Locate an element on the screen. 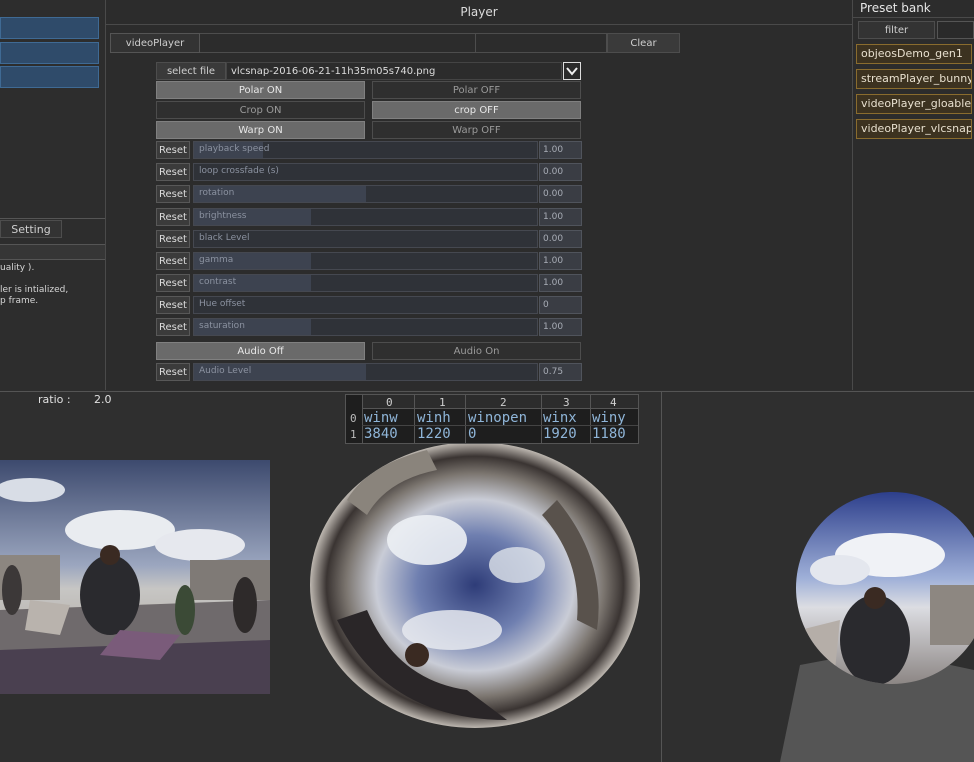 The image size is (974, 762). fisheye-video-frame is located at coordinates (475, 585).